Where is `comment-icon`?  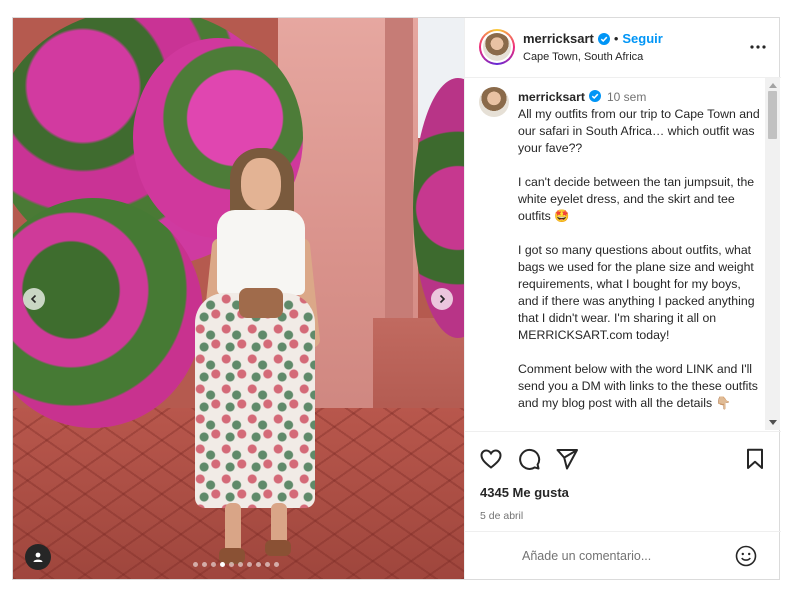 comment-icon is located at coordinates (529, 459).